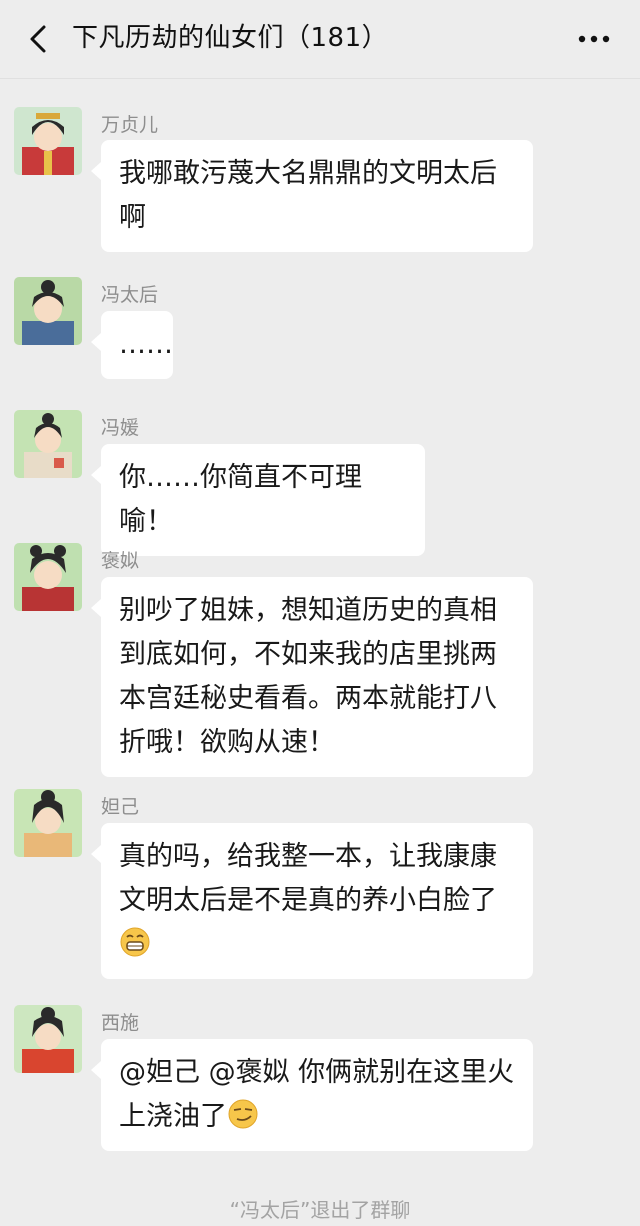 This screenshot has height=1226, width=640. I want to click on message-bubble: 你……你简直不可理喻！, so click(258, 500).